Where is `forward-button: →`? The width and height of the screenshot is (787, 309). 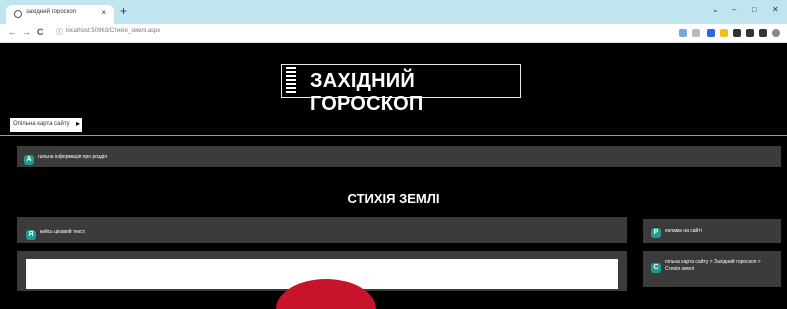
forward-button: → is located at coordinates (26, 32).